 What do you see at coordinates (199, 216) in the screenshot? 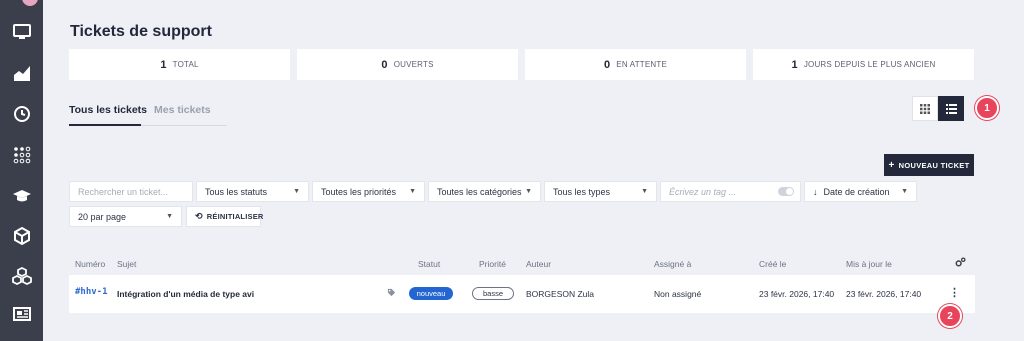
I see `reset-icon: ⟲` at bounding box center [199, 216].